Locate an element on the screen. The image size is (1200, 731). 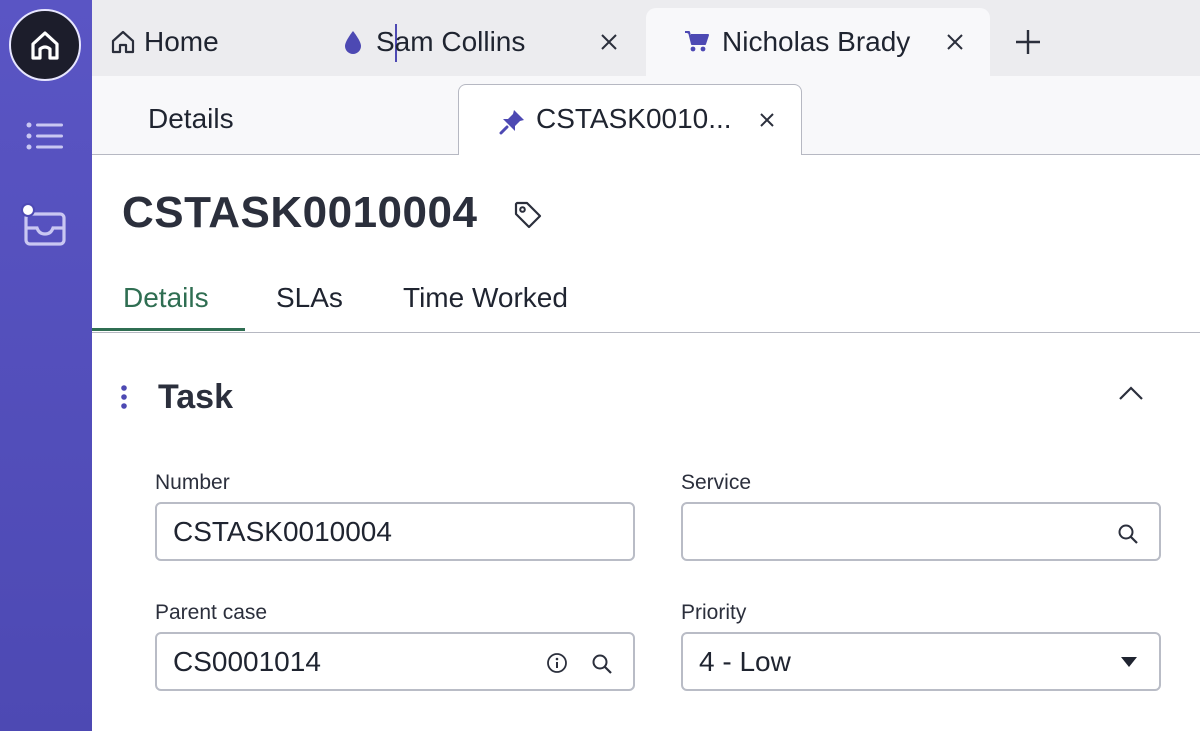
caret-down-icon is located at coordinates (1129, 662).